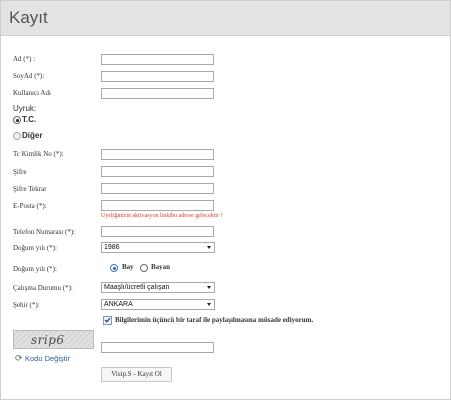 This screenshot has width=451, height=400. Describe the element at coordinates (38, 154) in the screenshot. I see `tc-label: Tc Kimlik No (*):` at that location.